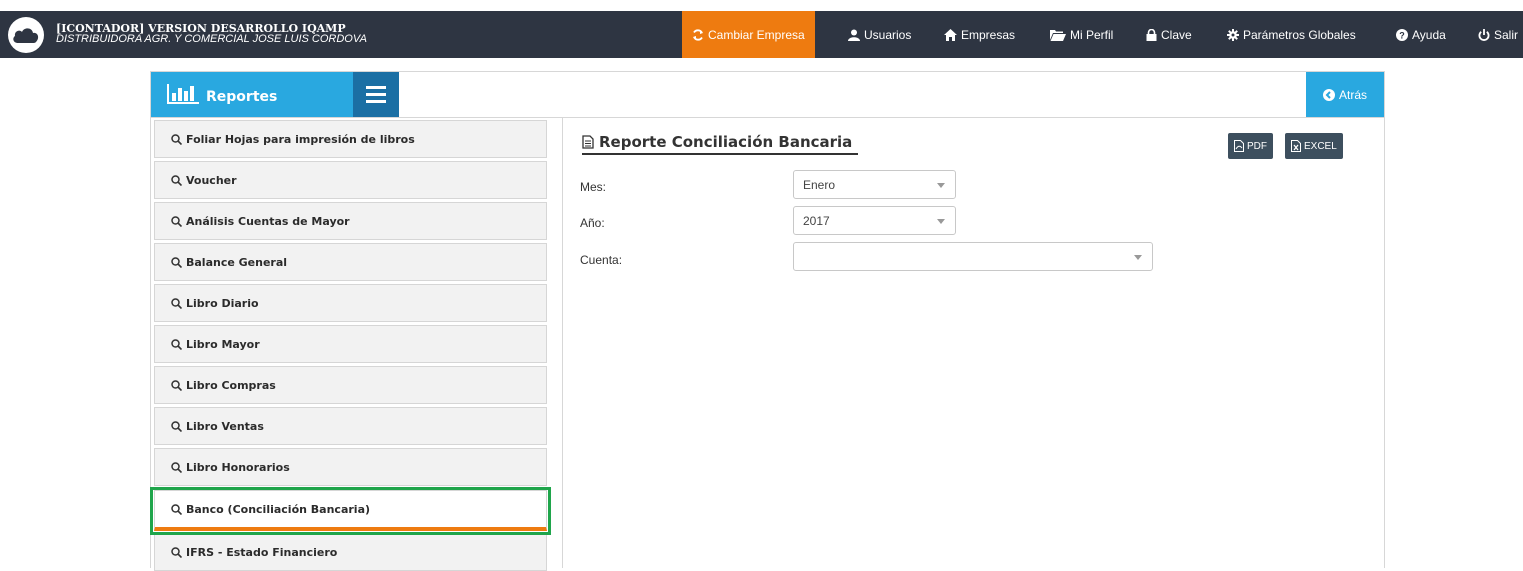 The image size is (1523, 571). What do you see at coordinates (268, 221) in the screenshot?
I see `sidebar-item-label: Análisis Cuentas de Mayor` at bounding box center [268, 221].